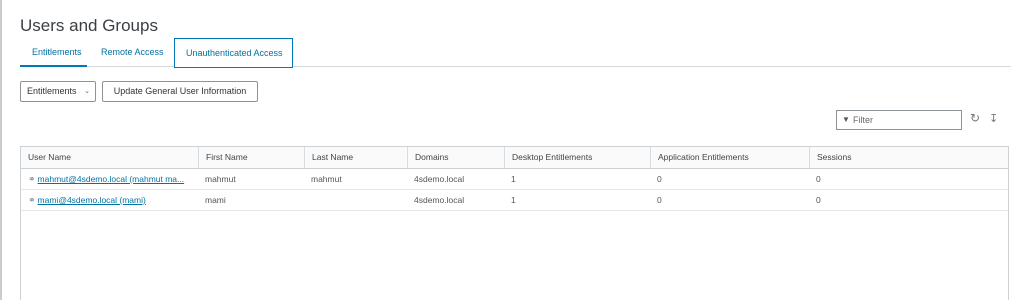 Image resolution: width=1023 pixels, height=300 pixels. Describe the element at coordinates (863, 120) in the screenshot. I see `filter-placeholder: Filter` at that location.